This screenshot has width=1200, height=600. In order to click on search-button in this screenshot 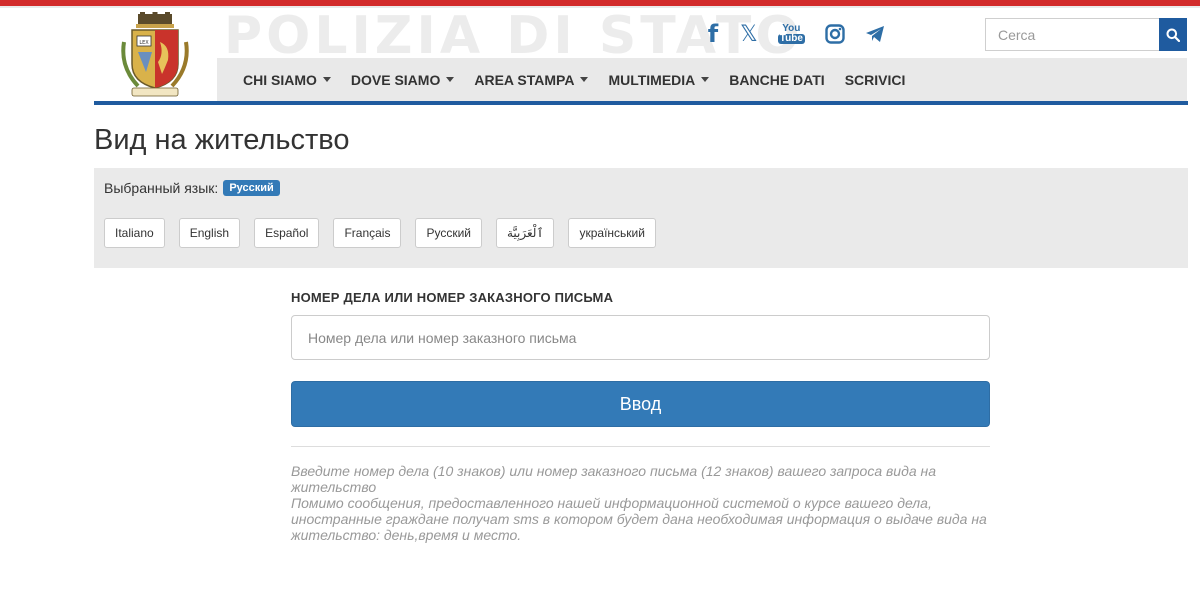, I will do `click(1173, 34)`.